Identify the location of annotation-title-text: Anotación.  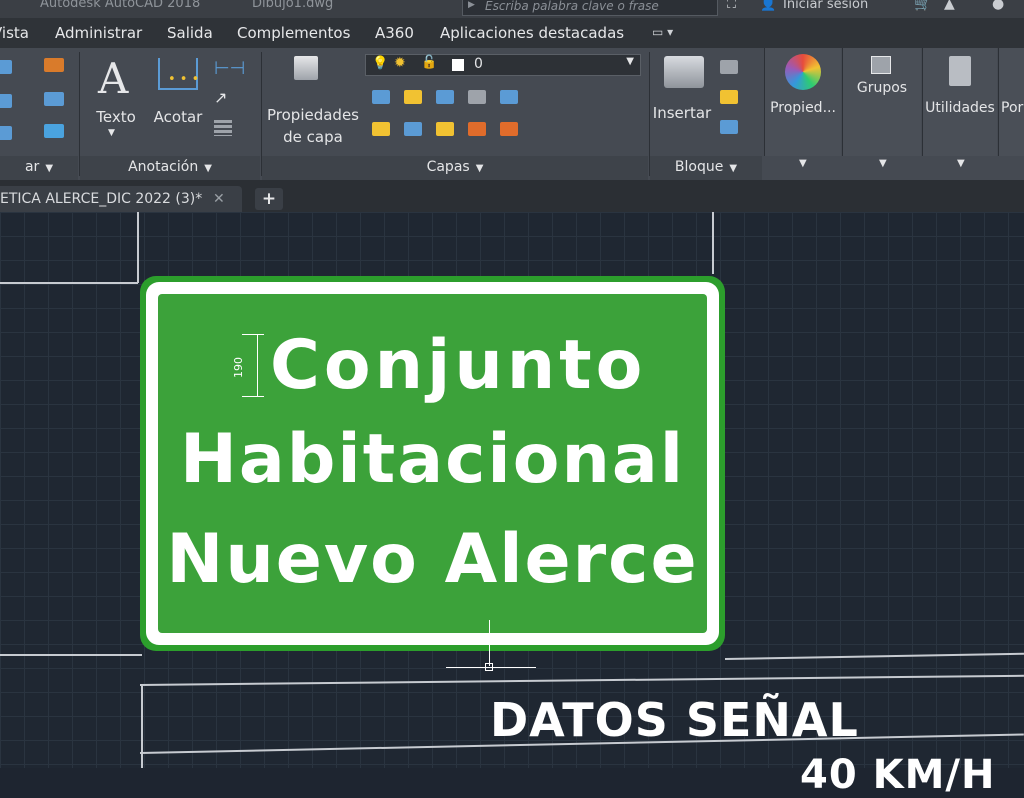
(163, 167).